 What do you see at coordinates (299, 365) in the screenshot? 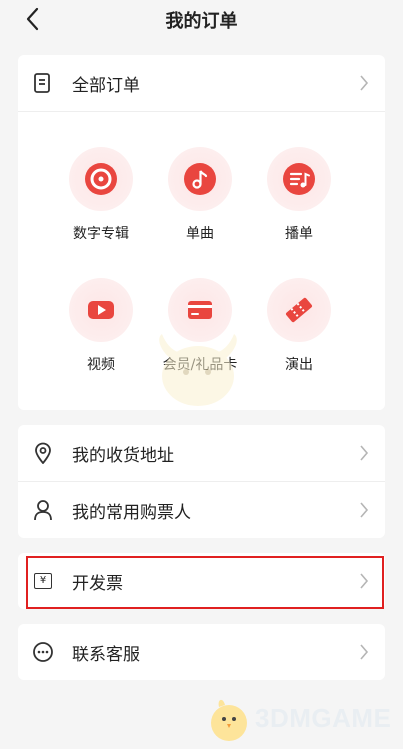
I see `grid-label: 演出` at bounding box center [299, 365].